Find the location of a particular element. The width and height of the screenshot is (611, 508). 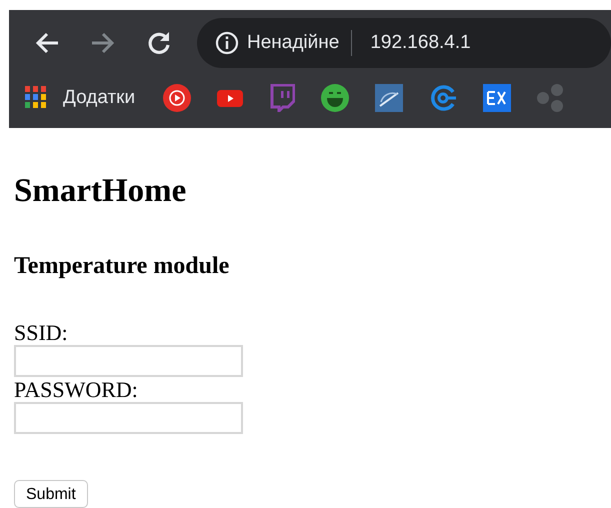

bookmark-link: Додатки is located at coordinates (99, 98).